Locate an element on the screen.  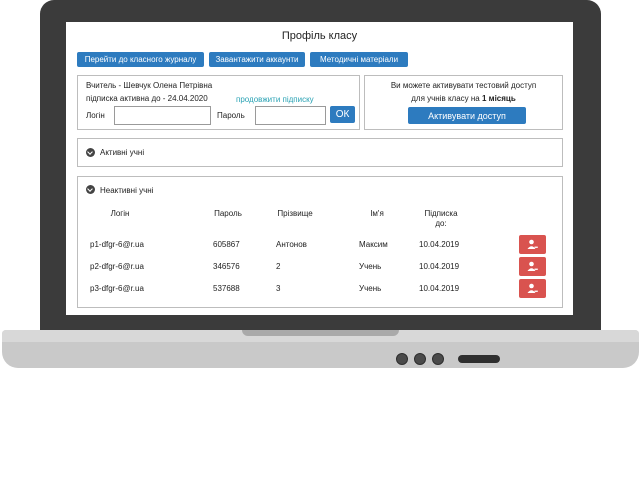
table-cell-password: 537688 is located at coordinates (226, 288).